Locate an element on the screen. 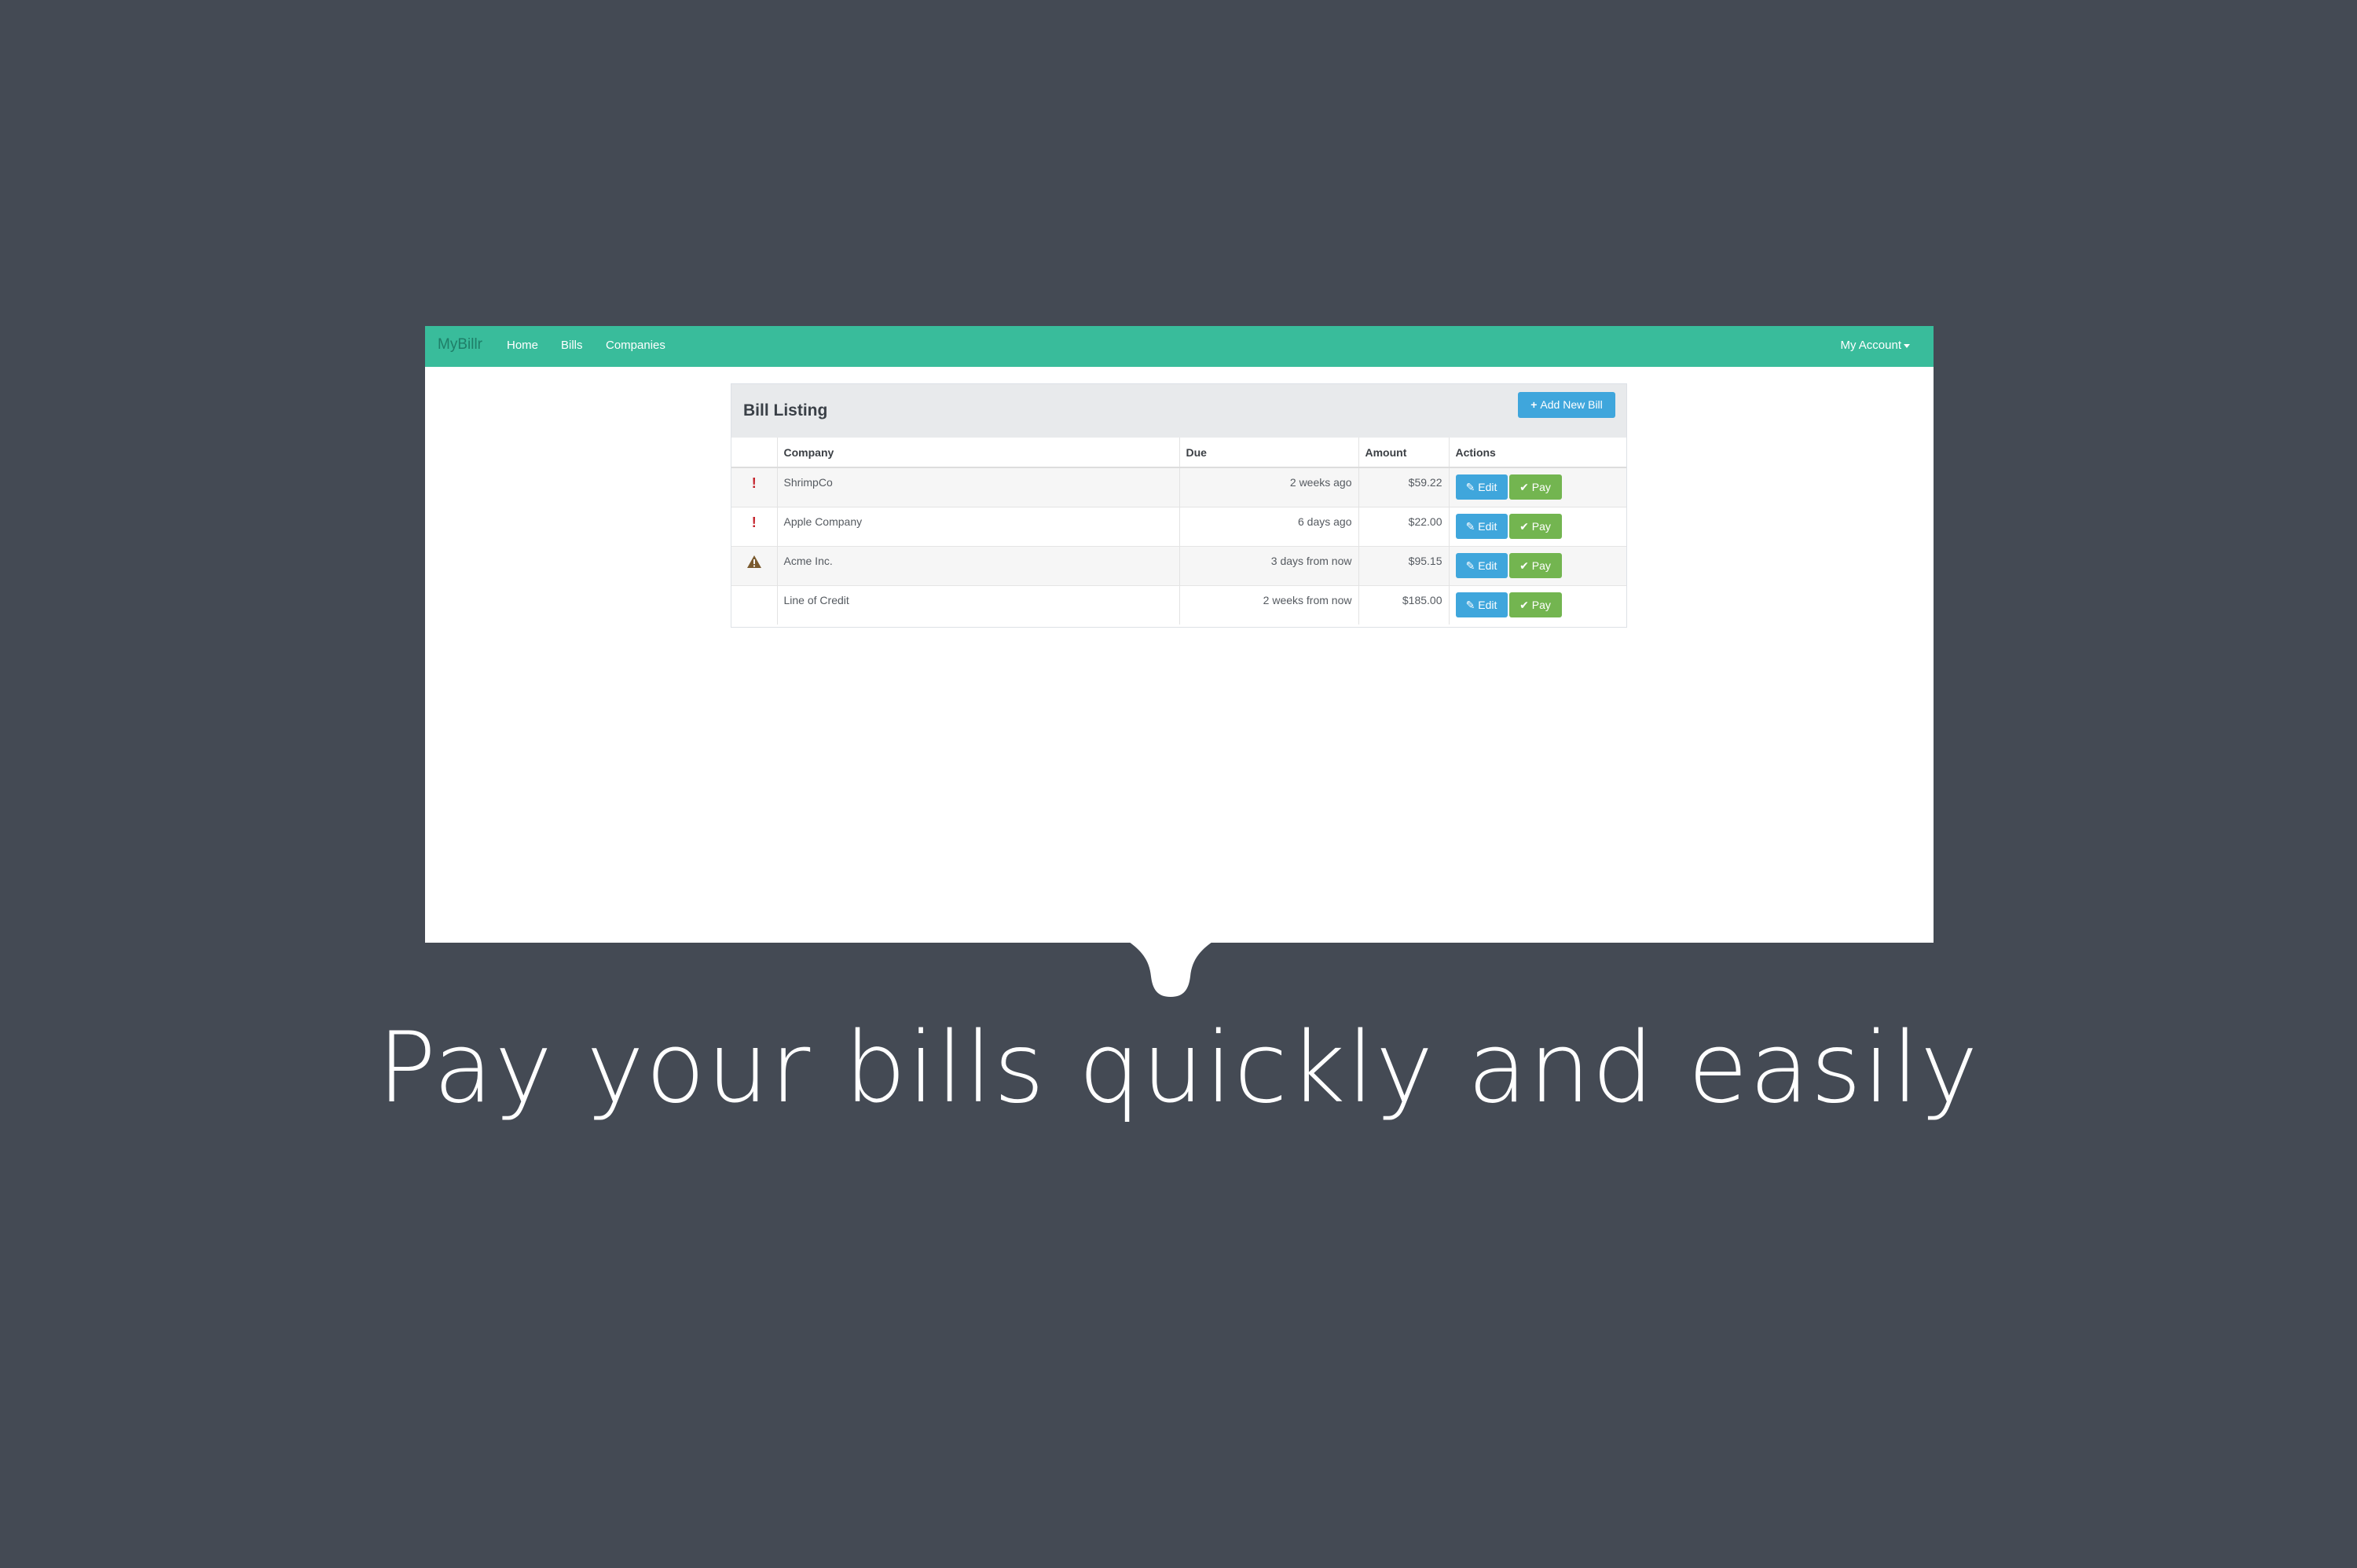  amount-cell: $95.15 is located at coordinates (1403, 565).